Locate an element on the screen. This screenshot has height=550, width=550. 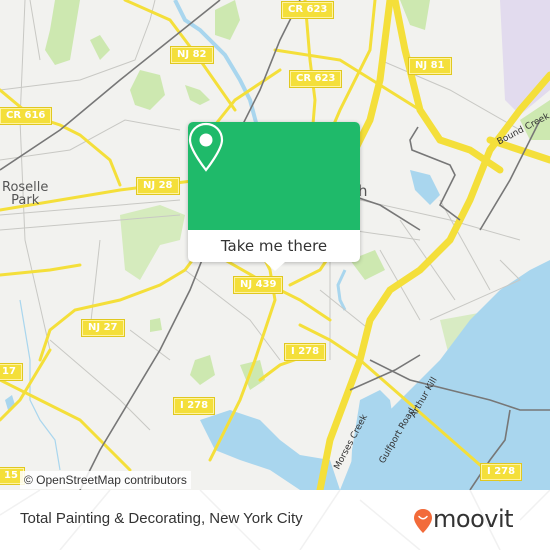
location-pin-icon is located at coordinates (206, 147).